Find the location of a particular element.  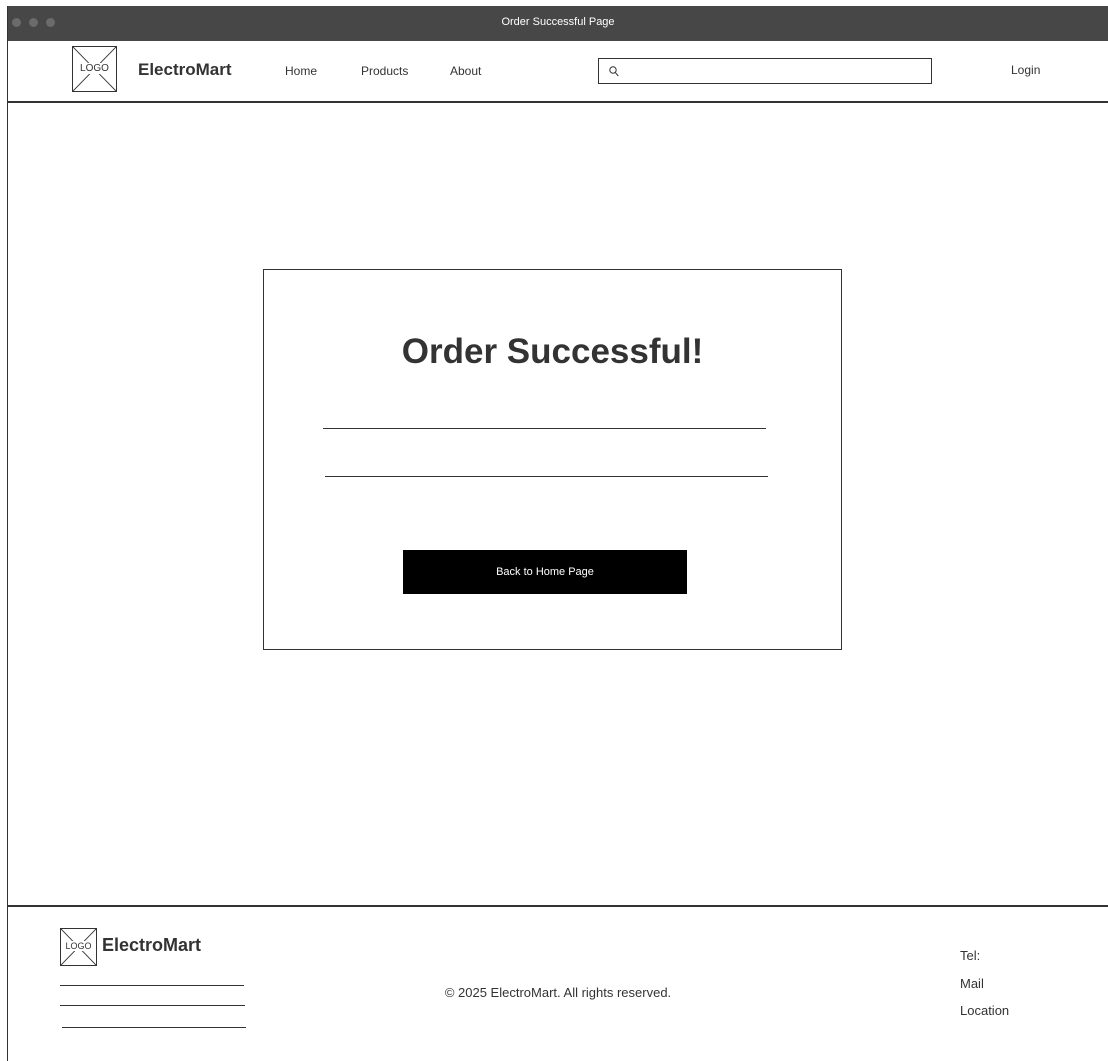

nav-logo-text: LOGO is located at coordinates (94, 68).